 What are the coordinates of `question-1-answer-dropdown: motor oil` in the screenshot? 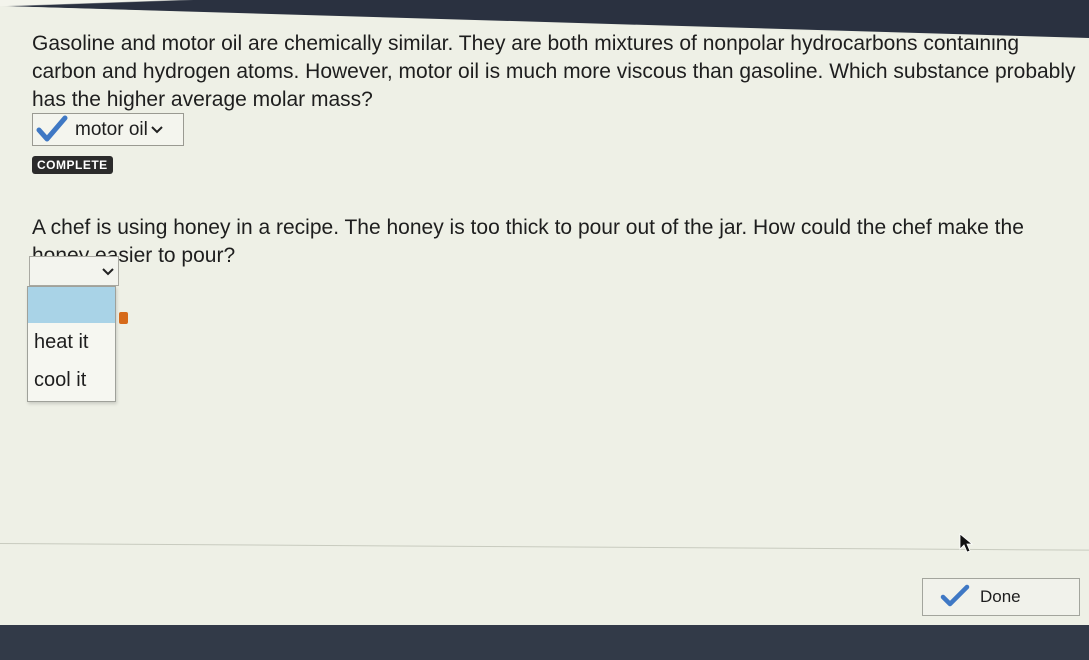 It's located at (108, 129).